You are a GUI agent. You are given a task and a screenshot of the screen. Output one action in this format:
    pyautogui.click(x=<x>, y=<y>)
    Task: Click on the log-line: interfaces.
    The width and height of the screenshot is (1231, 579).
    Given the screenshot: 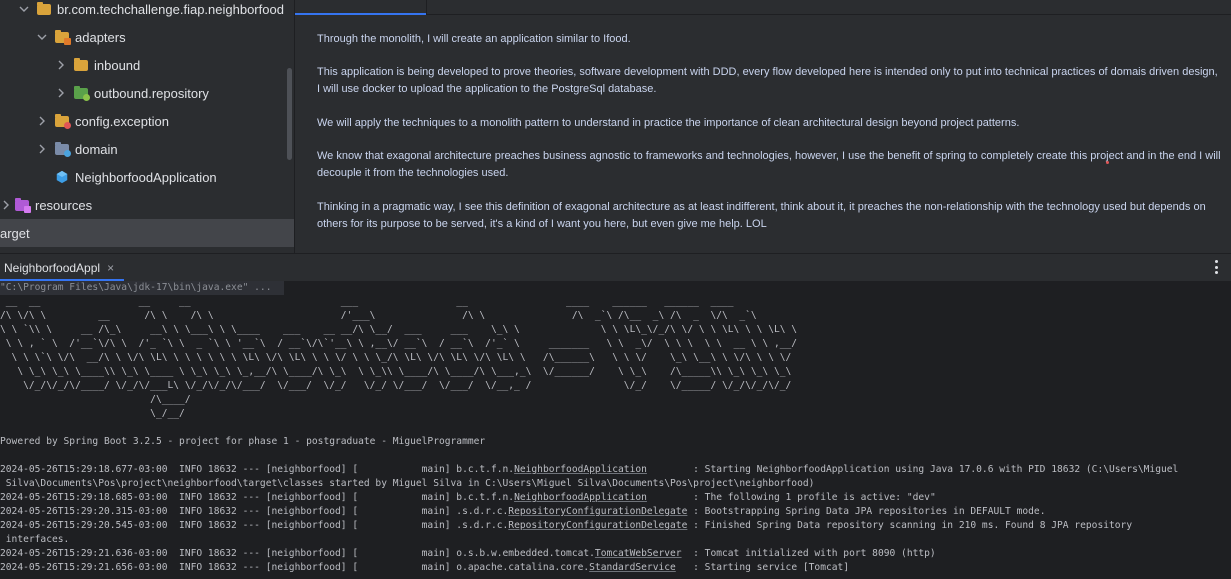 What is the action you would take?
    pyautogui.click(x=35, y=539)
    